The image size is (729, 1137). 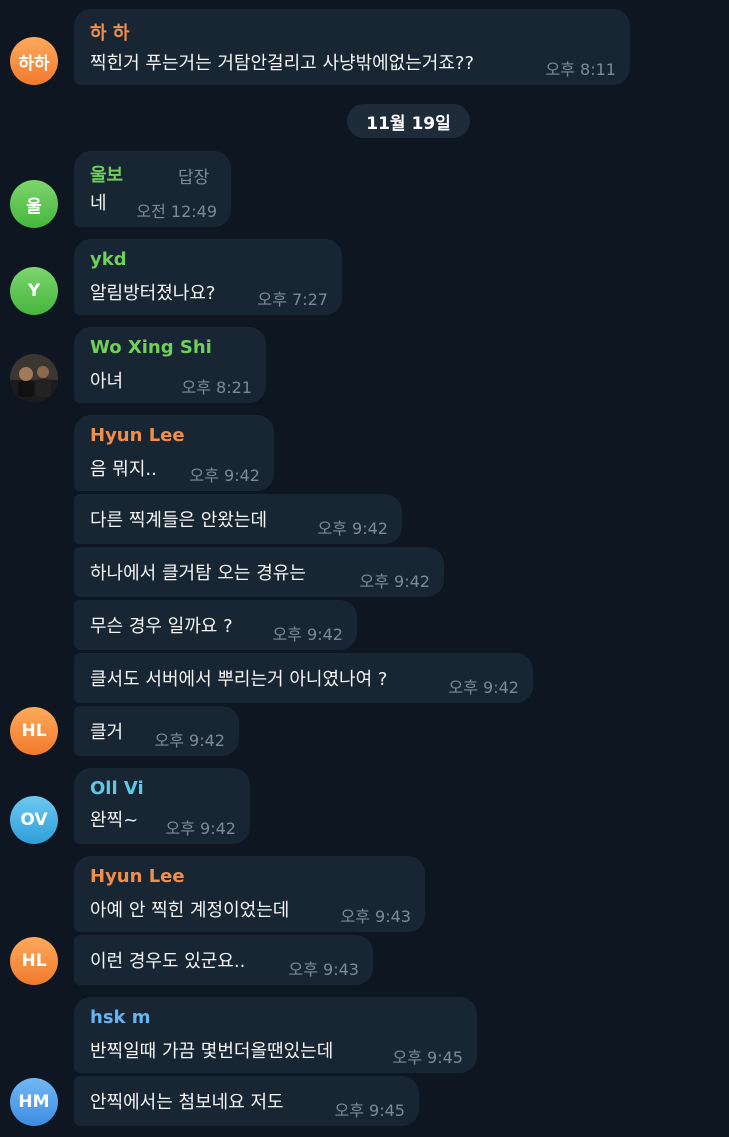 I want to click on message-text: 완찍~, so click(x=114, y=820).